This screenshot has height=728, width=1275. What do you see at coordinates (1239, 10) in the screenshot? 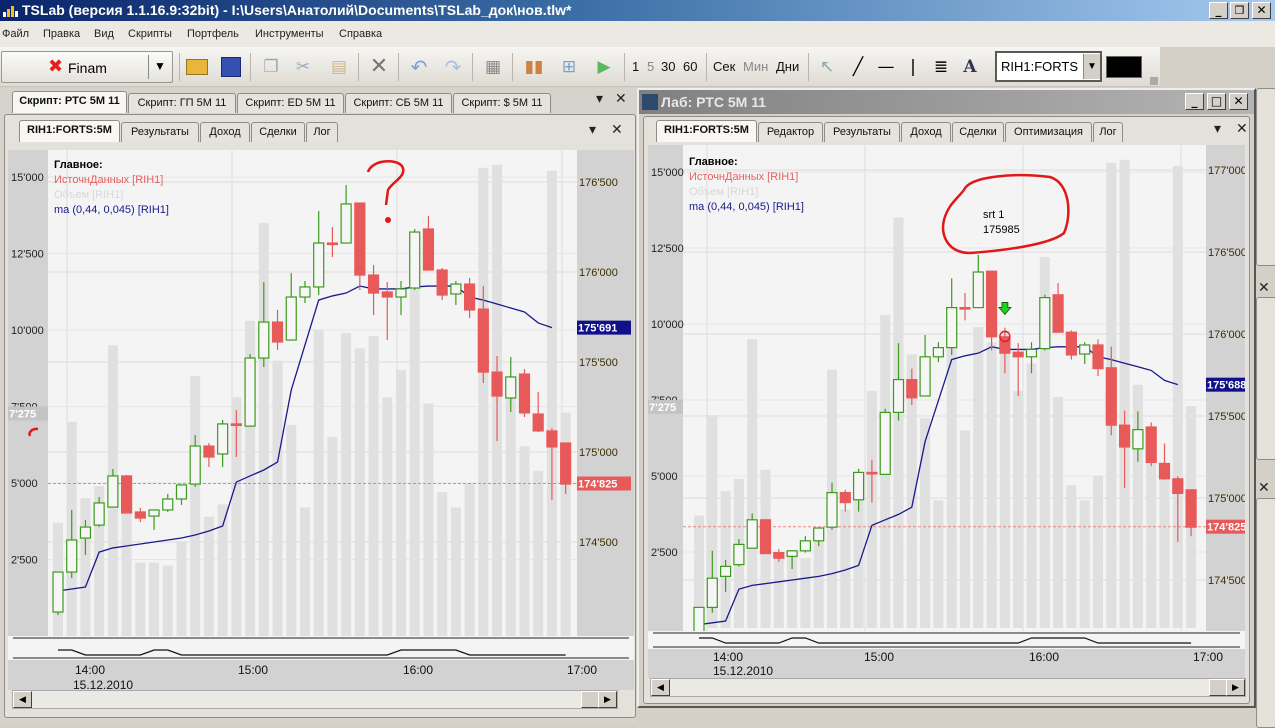
I see `restore-button: ❐` at bounding box center [1239, 10].